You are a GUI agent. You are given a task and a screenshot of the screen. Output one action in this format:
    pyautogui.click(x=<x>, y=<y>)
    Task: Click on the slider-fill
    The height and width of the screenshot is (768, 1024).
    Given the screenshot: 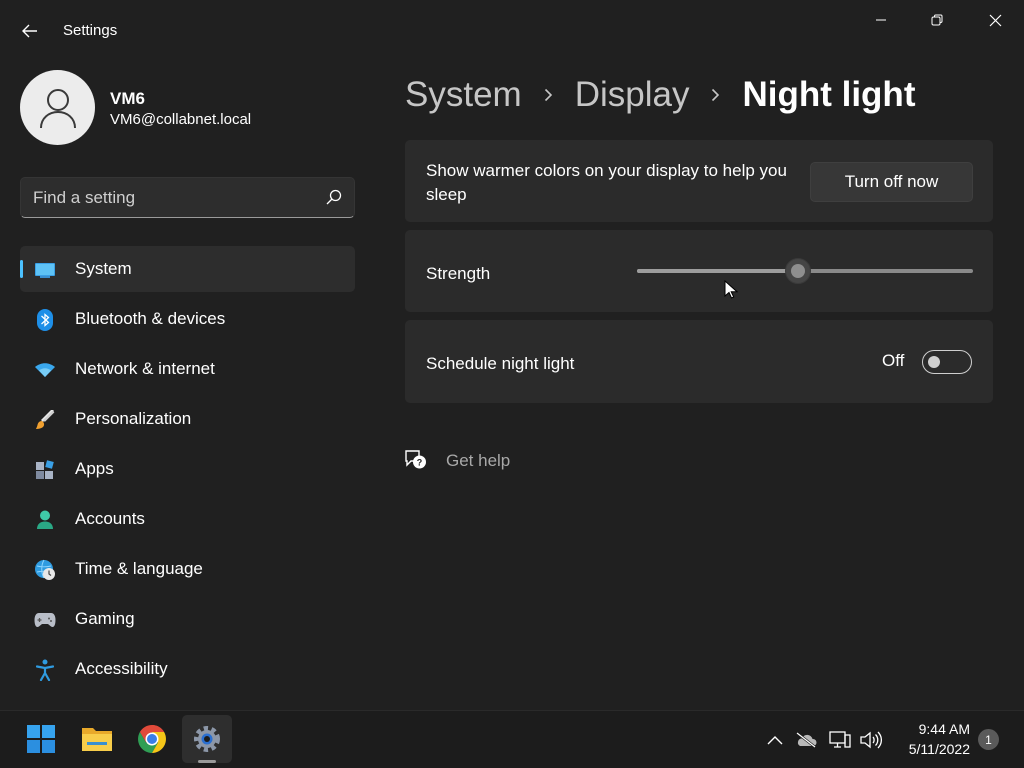 What is the action you would take?
    pyautogui.click(x=718, y=271)
    